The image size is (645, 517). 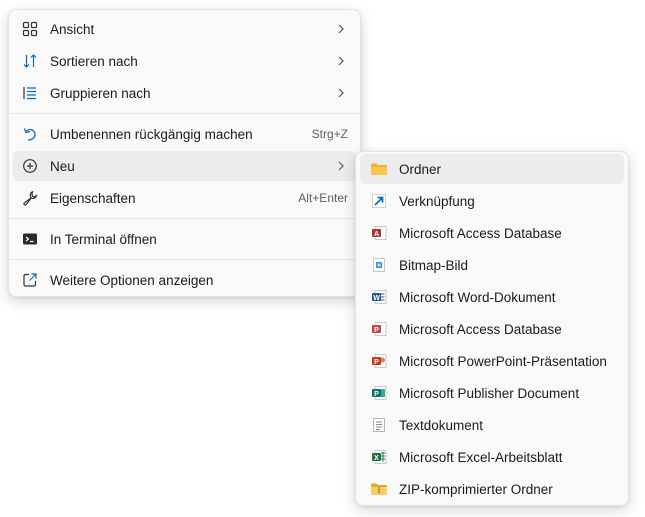 What do you see at coordinates (30, 239) in the screenshot?
I see `terminal-icon` at bounding box center [30, 239].